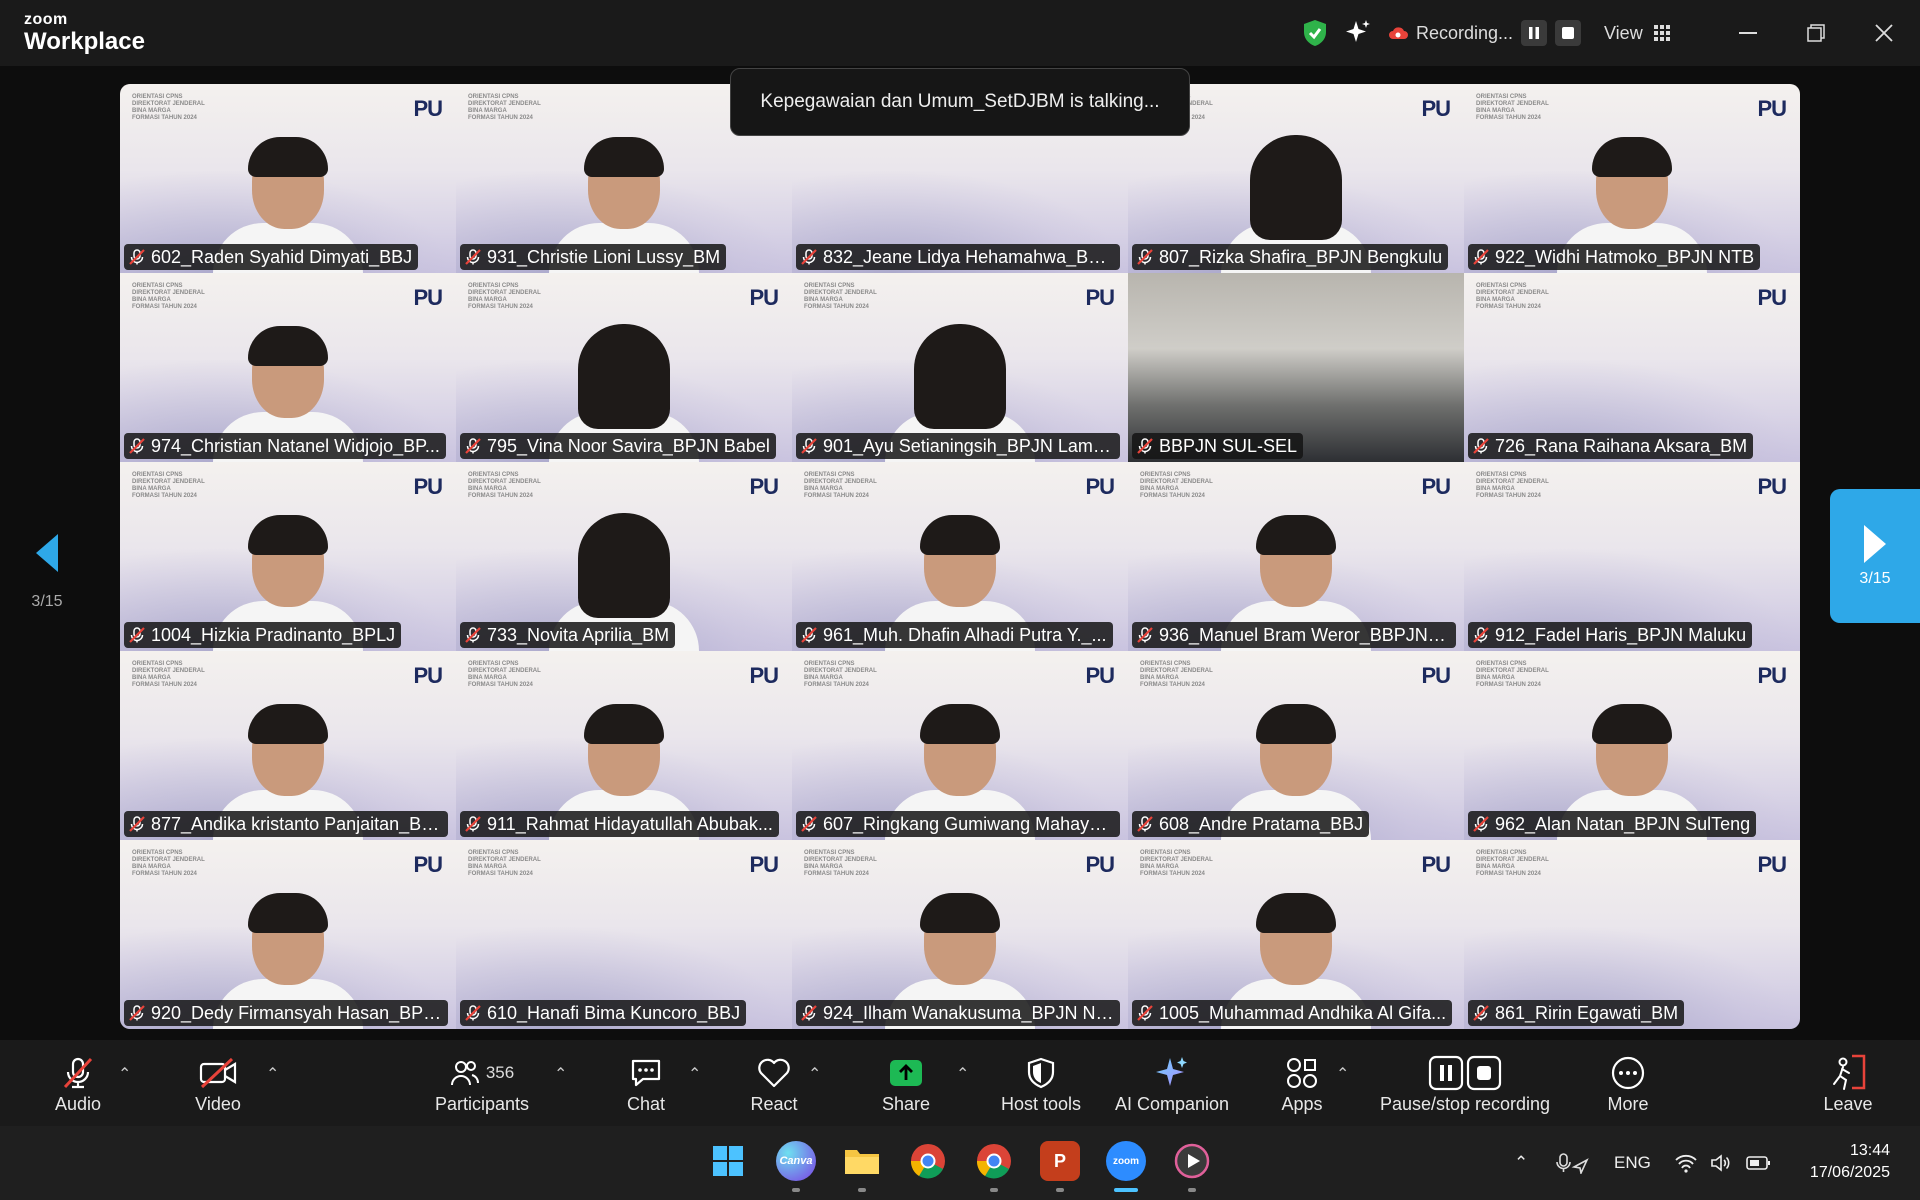 The height and width of the screenshot is (1200, 1920). Describe the element at coordinates (1875, 578) in the screenshot. I see `page-count-right: 3/15` at that location.